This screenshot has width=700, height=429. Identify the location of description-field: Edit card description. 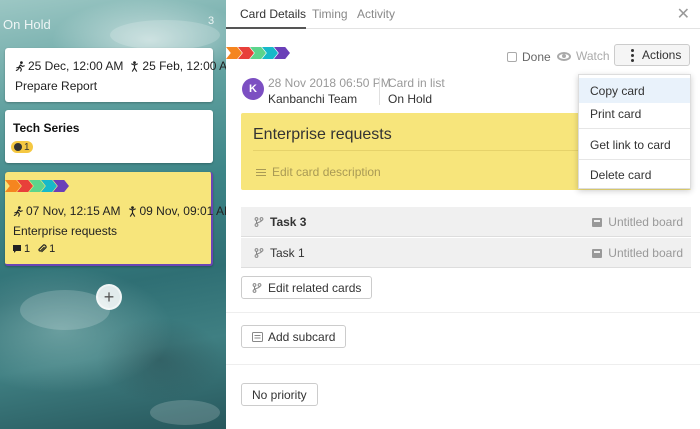
(318, 172).